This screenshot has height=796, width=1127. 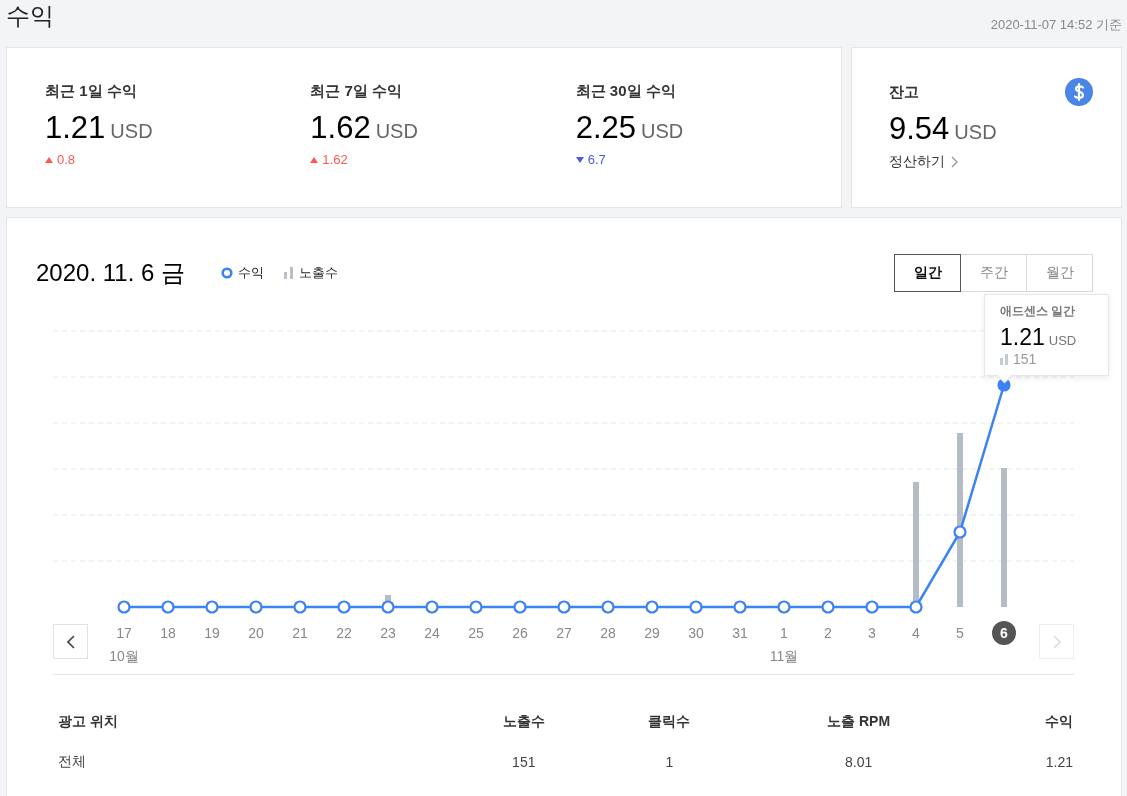 What do you see at coordinates (1056, 25) in the screenshot?
I see `timestamp: 2020-11-07 14:52 기준` at bounding box center [1056, 25].